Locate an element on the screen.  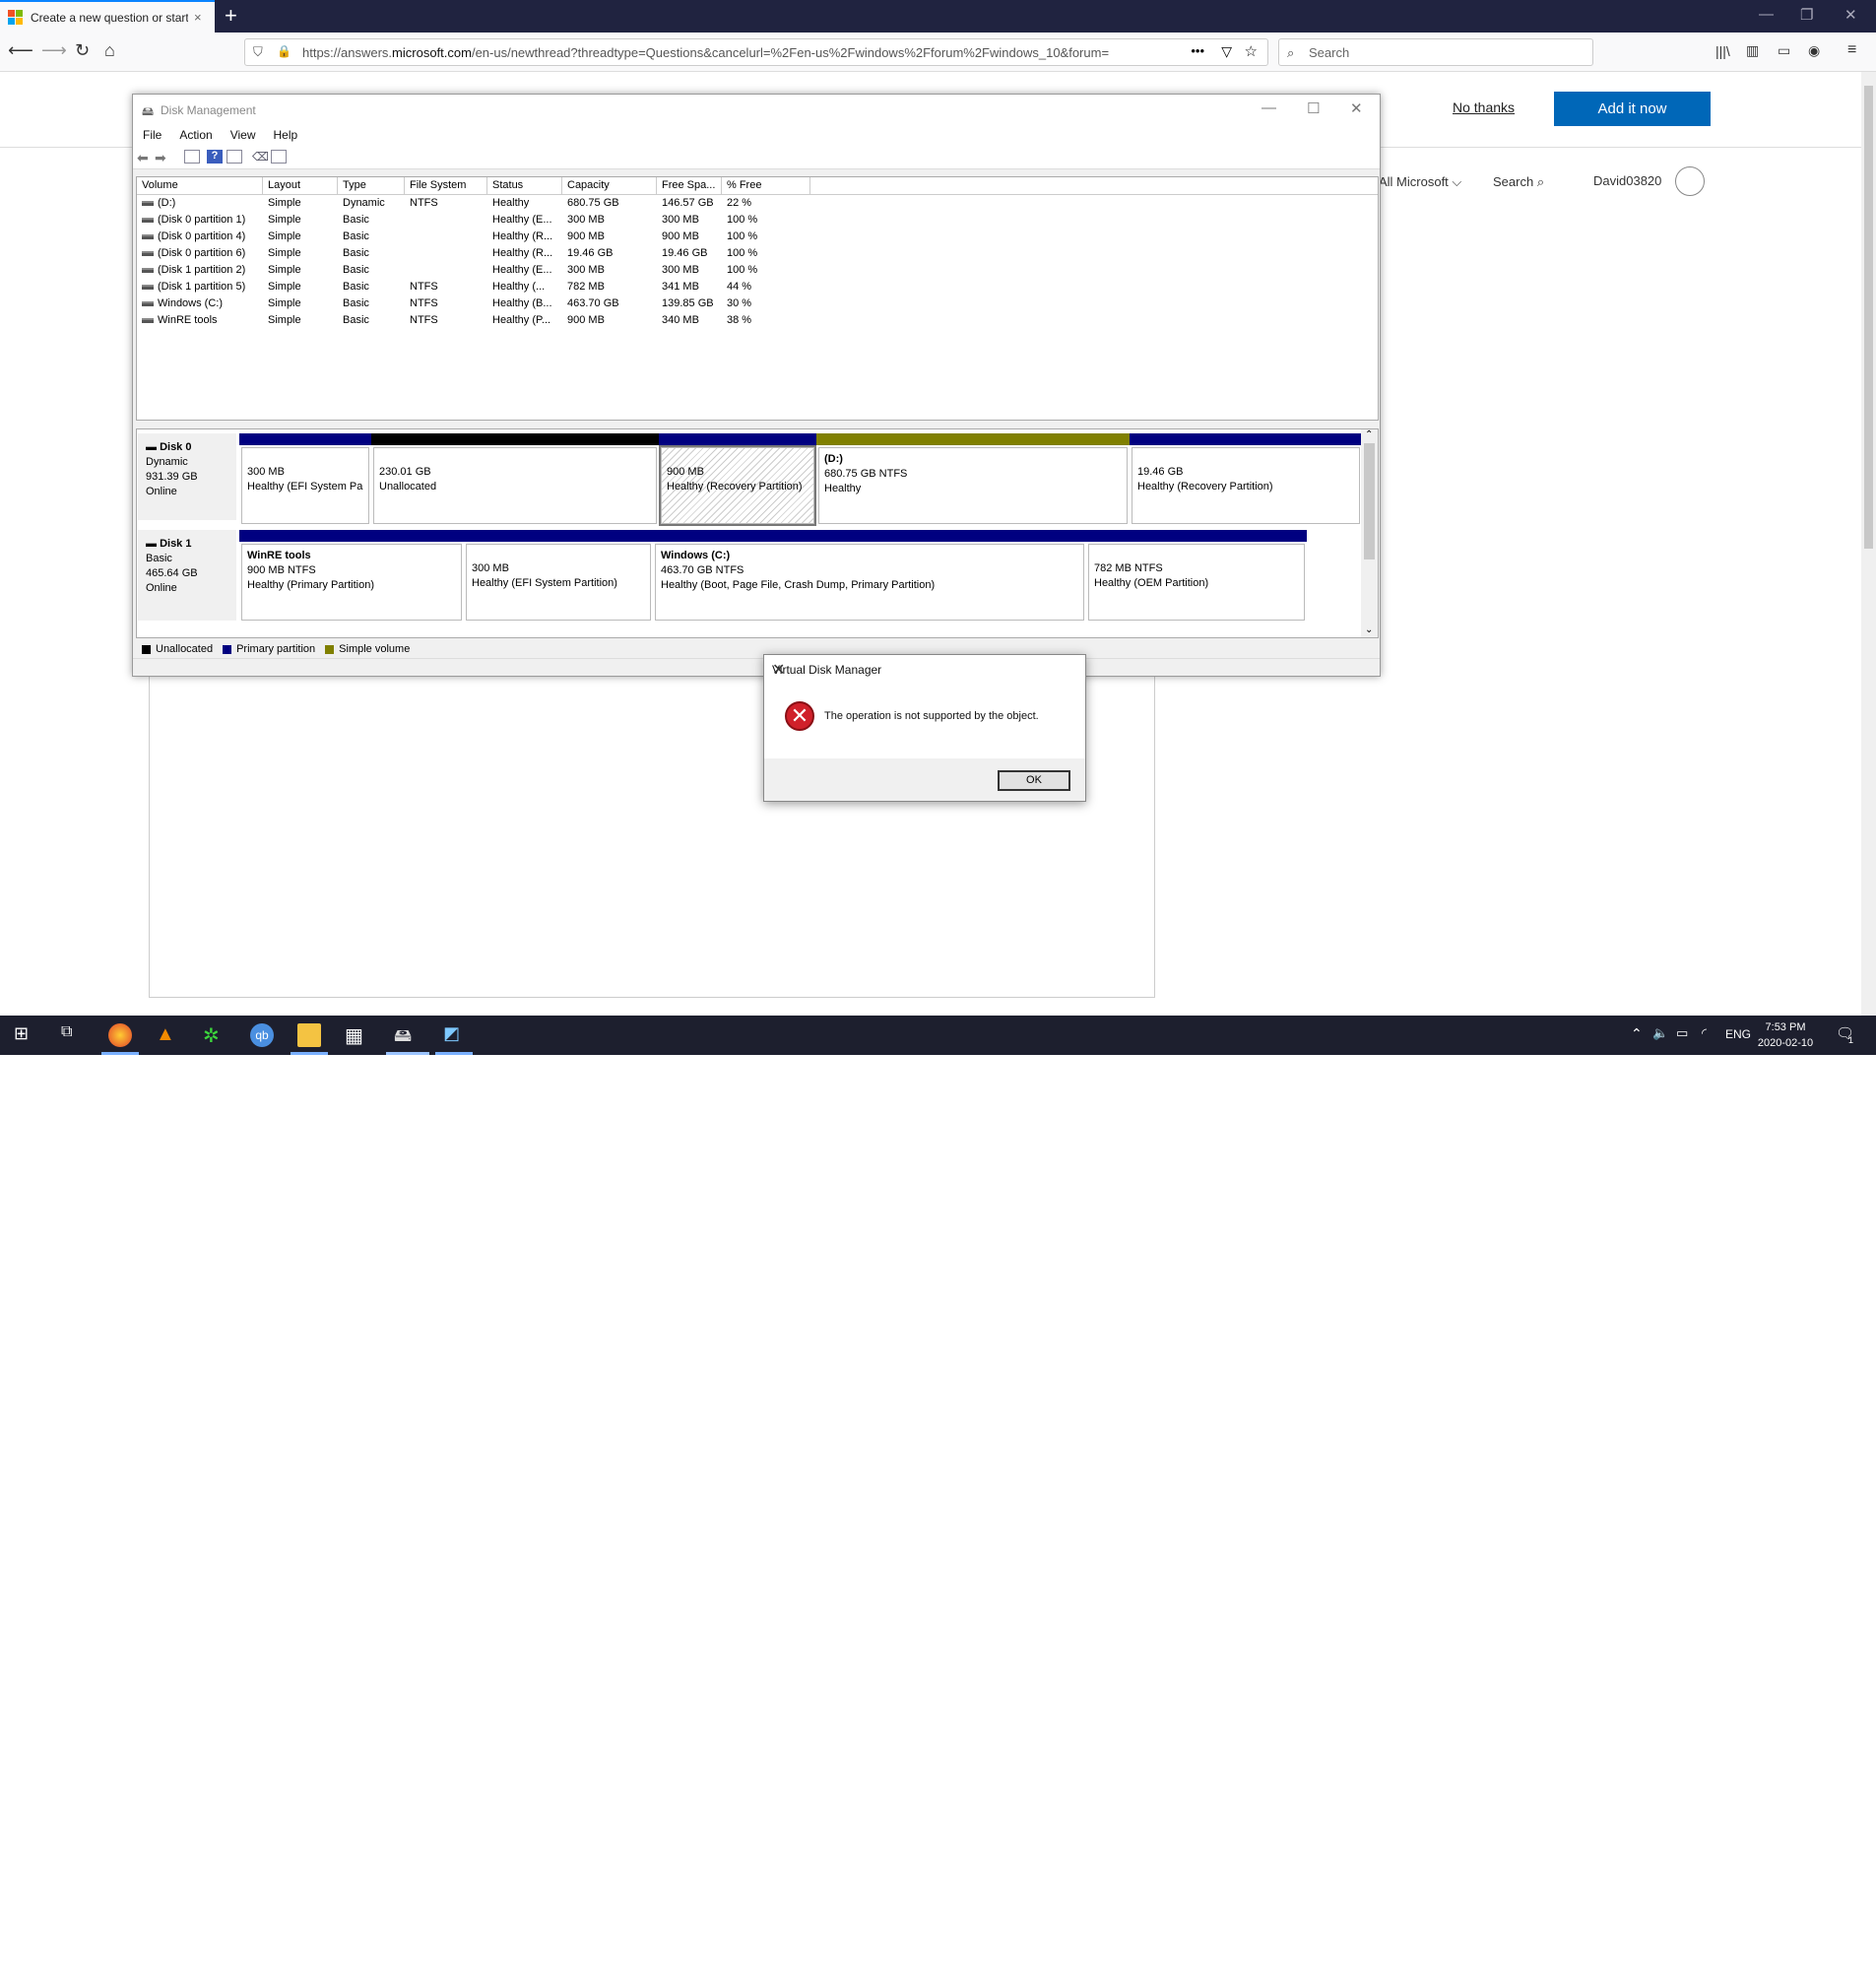
disk0-partition: (D:) 680.75 GB NTFS Healthy is located at coordinates (973, 478).